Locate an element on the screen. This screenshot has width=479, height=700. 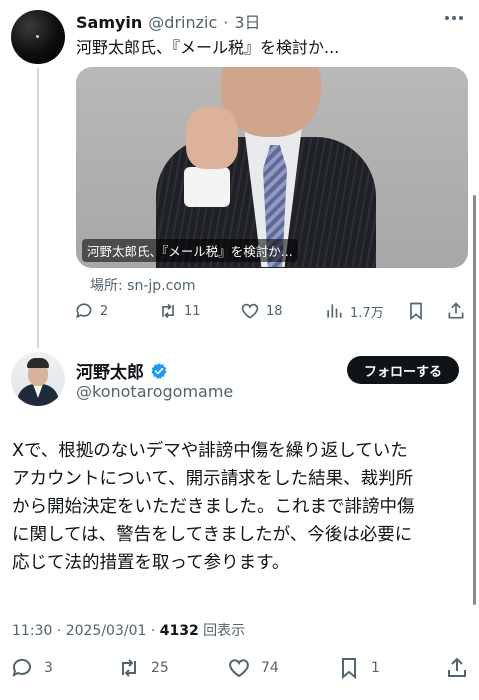
reply-count: 3 is located at coordinates (48, 668).